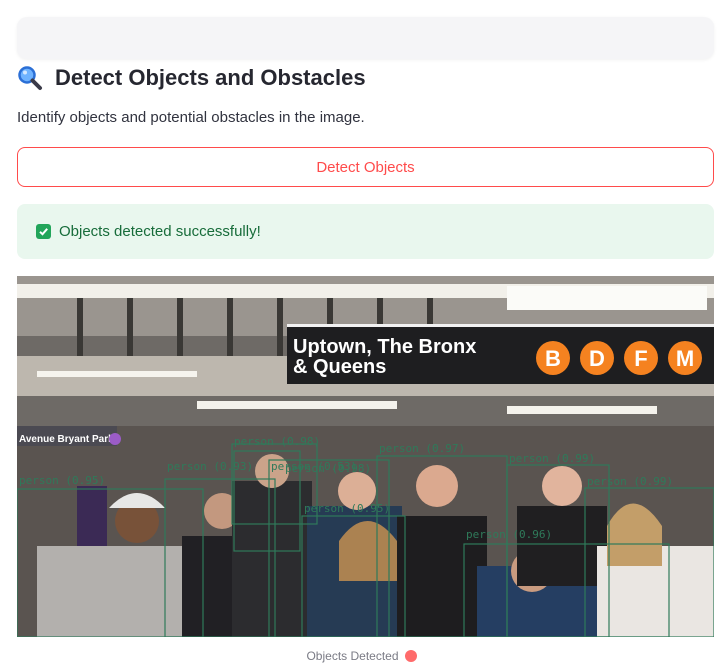 The image size is (723, 669). I want to click on uptown-sign: Uptown, The Bronx & Queens B D F M, so click(500, 354).